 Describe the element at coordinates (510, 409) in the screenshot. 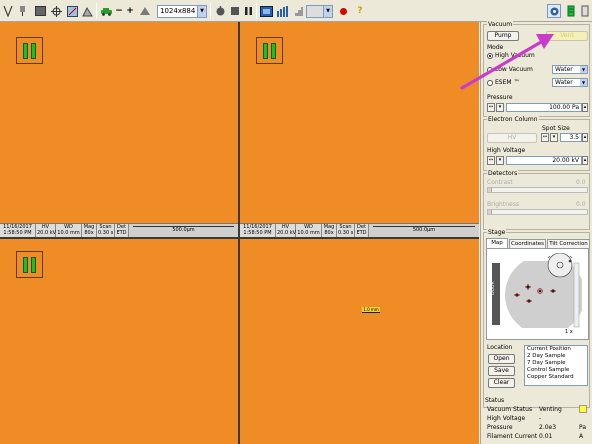

I see `status-label: Vacuum Status` at that location.